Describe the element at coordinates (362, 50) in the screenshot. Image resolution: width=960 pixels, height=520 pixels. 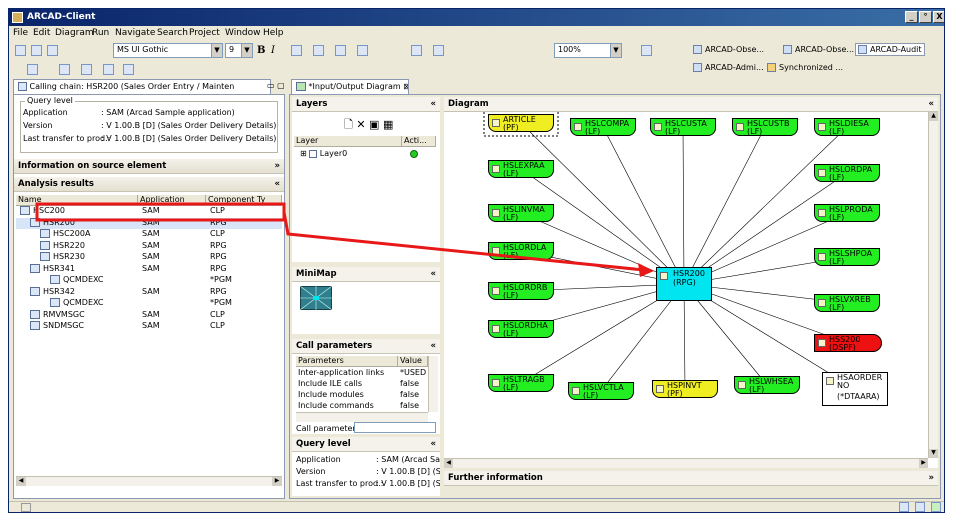
I see `arrow-style-icon` at that location.